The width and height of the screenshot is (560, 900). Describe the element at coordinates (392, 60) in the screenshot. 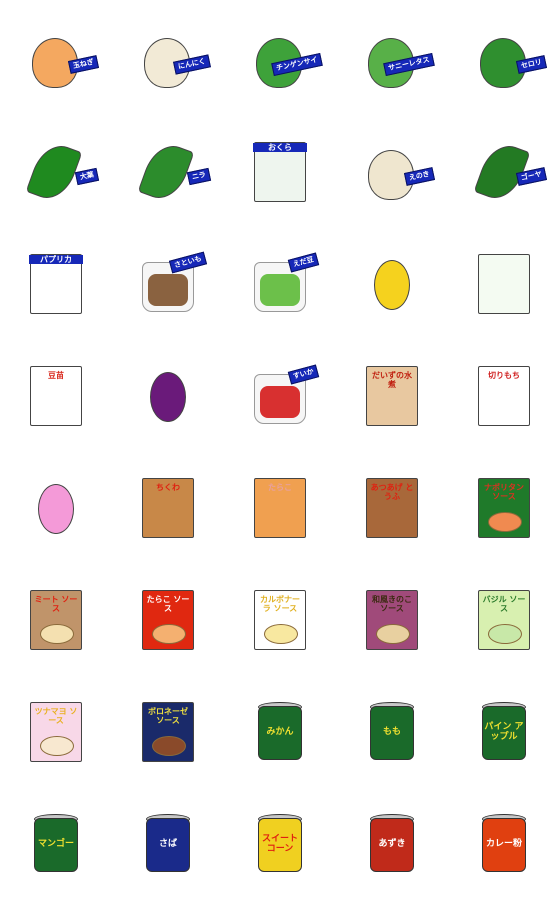

I see `sticker: サニーレタス` at that location.